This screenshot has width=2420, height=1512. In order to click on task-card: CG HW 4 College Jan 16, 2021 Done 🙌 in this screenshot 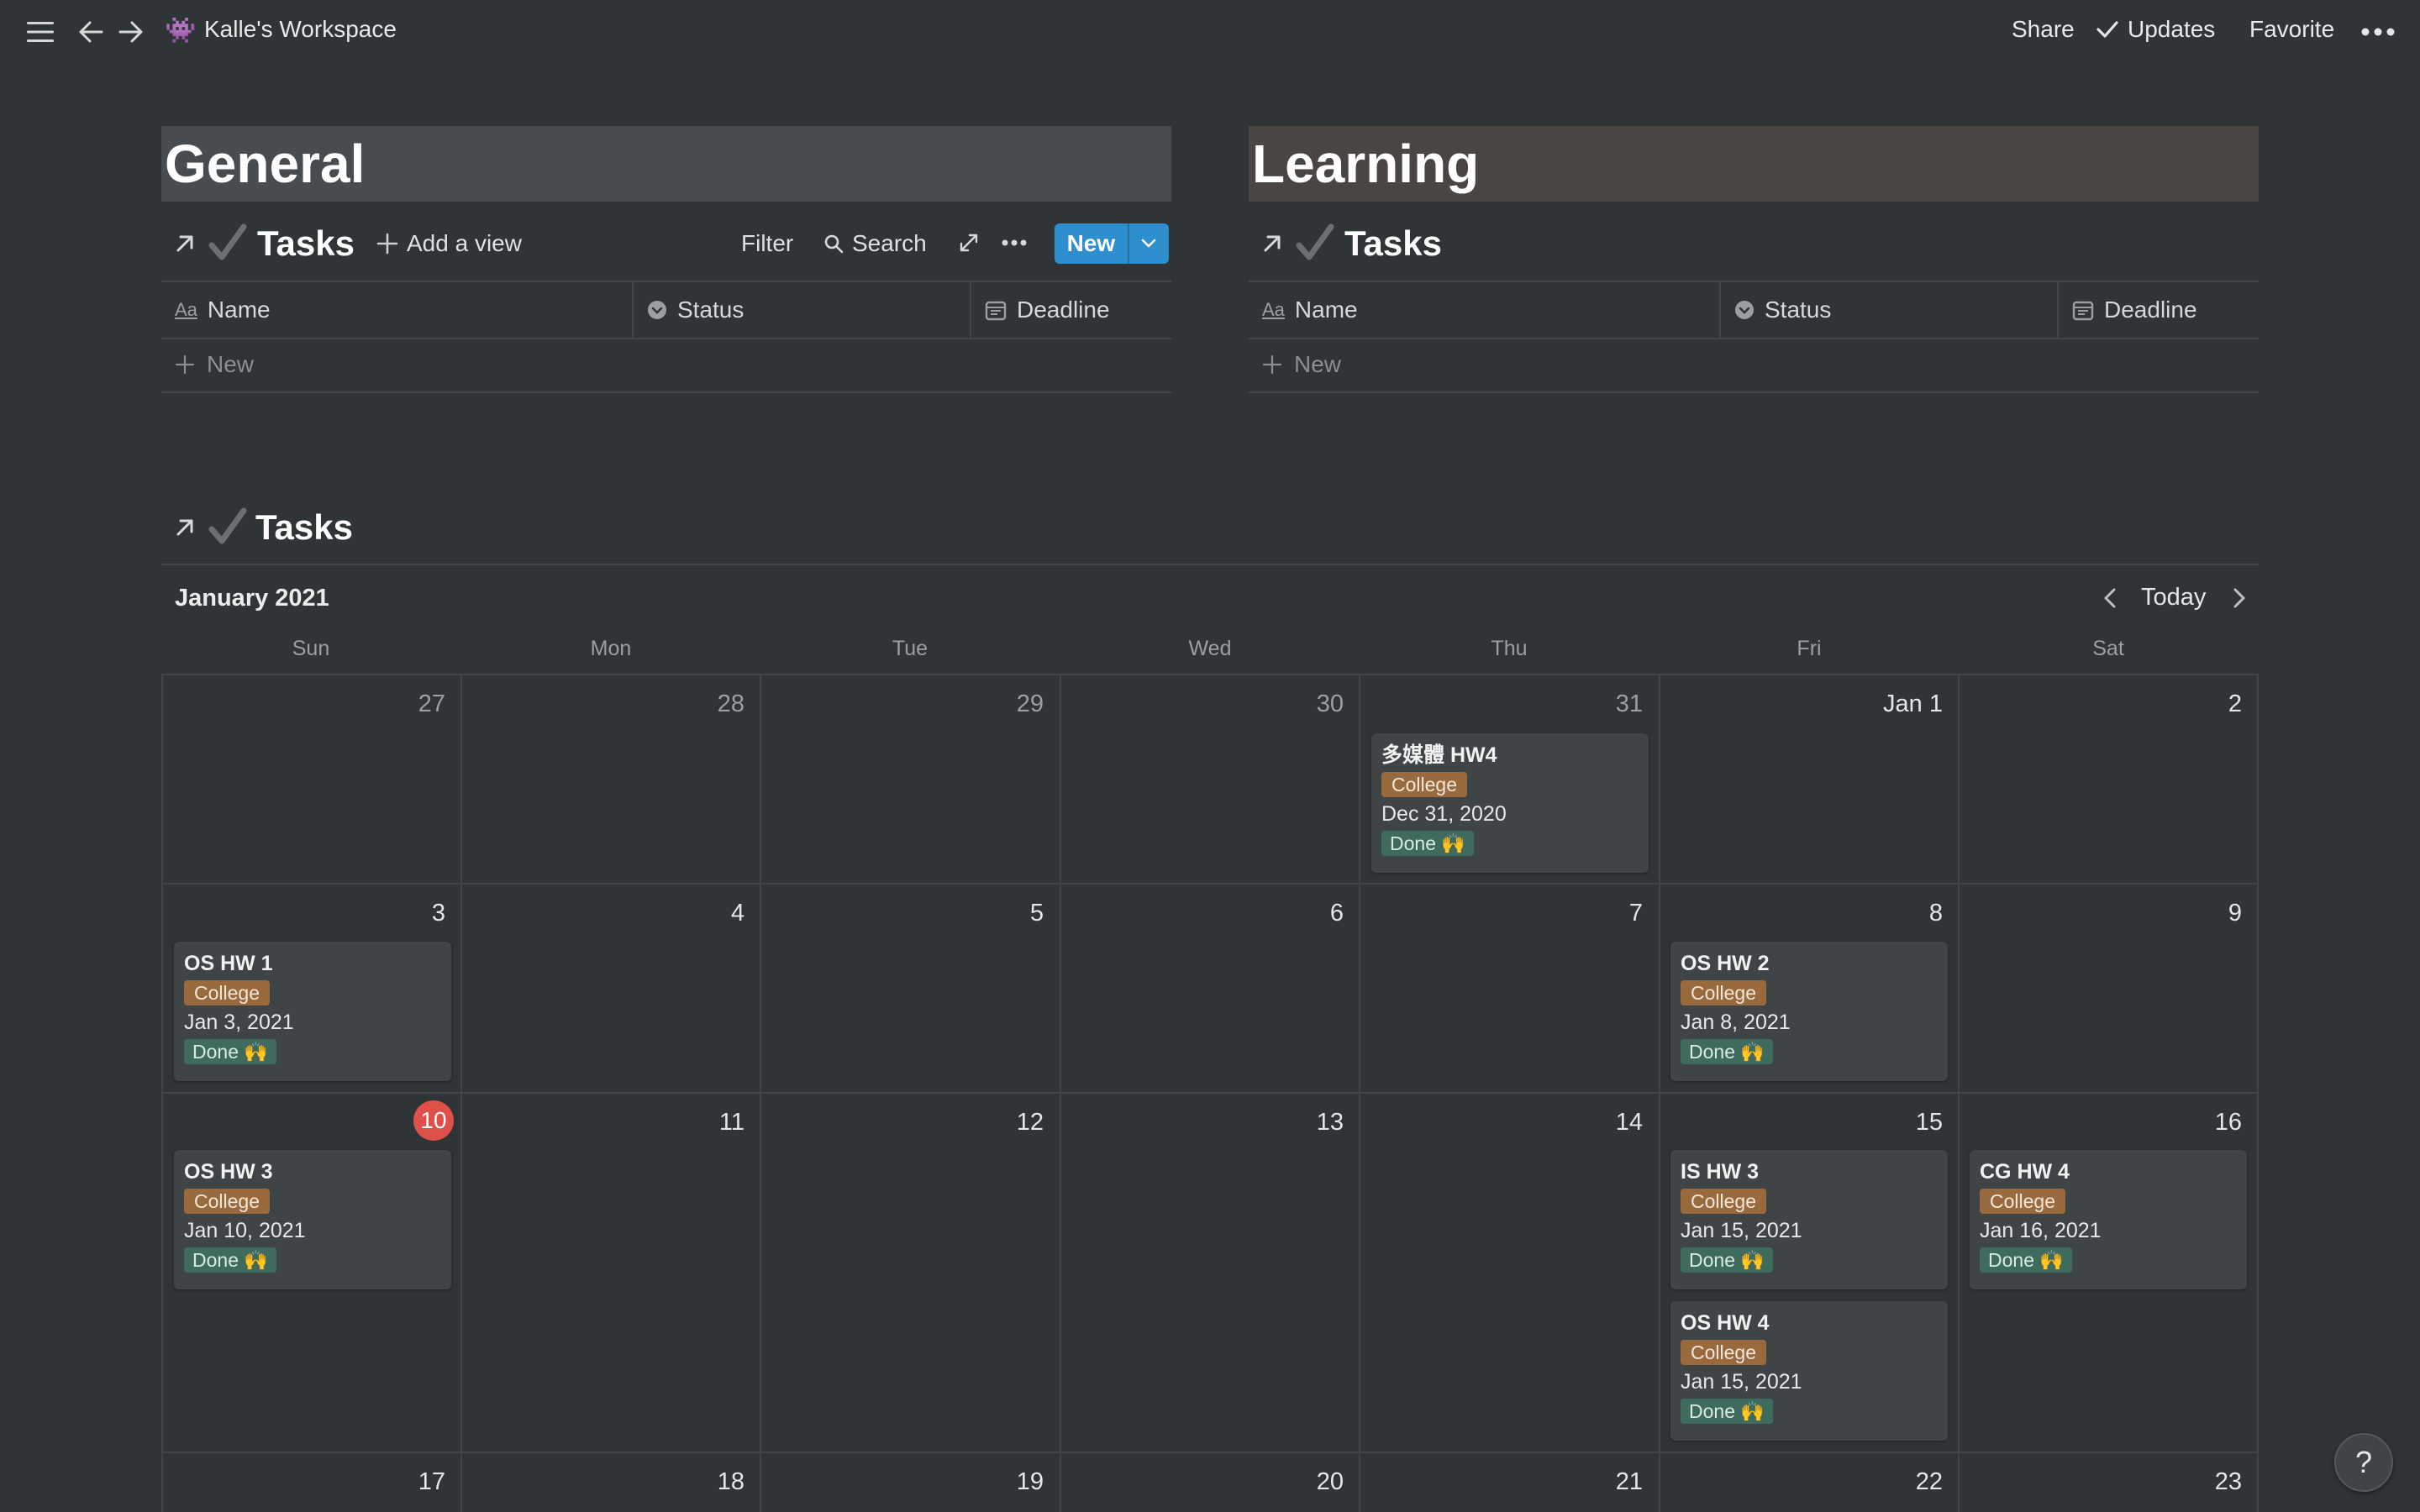, I will do `click(2108, 1219)`.